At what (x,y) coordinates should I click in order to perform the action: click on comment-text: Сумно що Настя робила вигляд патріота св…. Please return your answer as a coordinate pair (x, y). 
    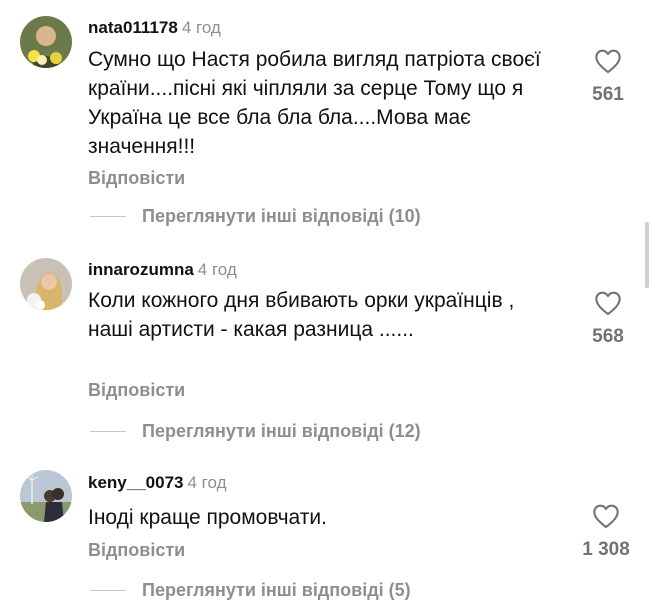
    Looking at the image, I should click on (314, 103).